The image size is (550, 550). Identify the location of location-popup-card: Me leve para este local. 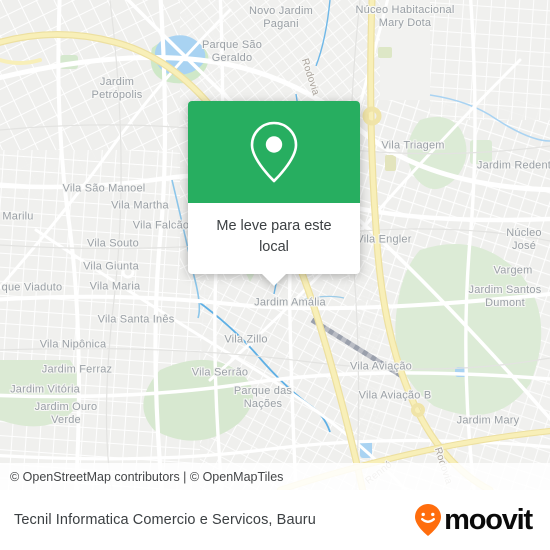
(274, 193).